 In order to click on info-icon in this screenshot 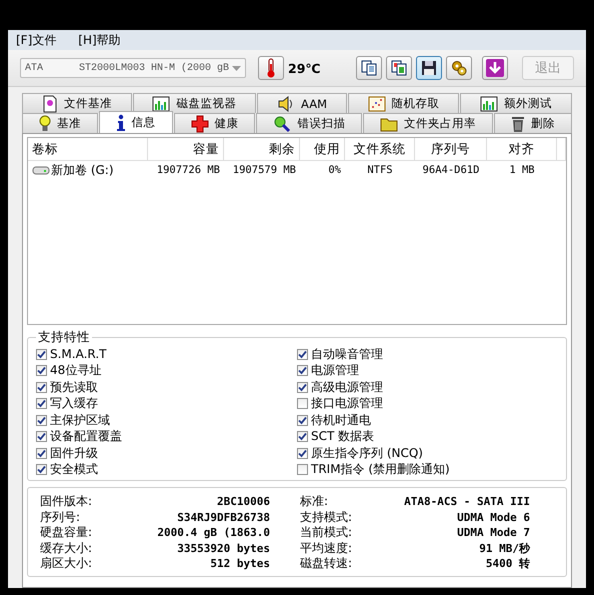, I will do `click(121, 123)`.